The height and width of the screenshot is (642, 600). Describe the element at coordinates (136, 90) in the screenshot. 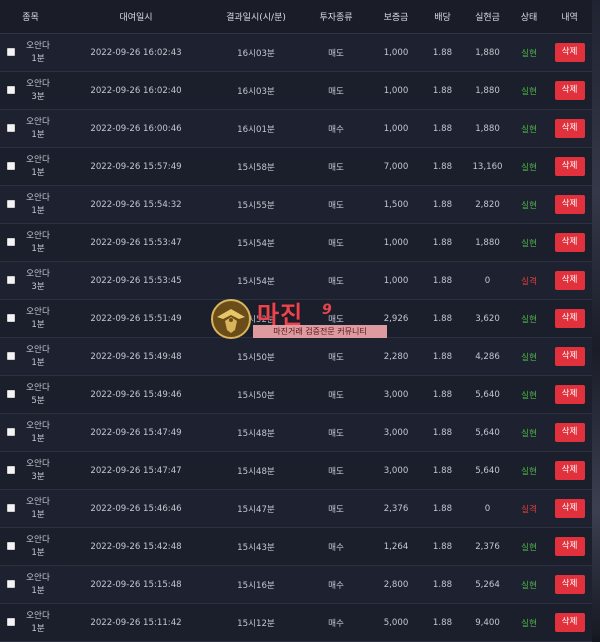

I see `bet-time-cell: 2022-09-26 16:02:40` at that location.